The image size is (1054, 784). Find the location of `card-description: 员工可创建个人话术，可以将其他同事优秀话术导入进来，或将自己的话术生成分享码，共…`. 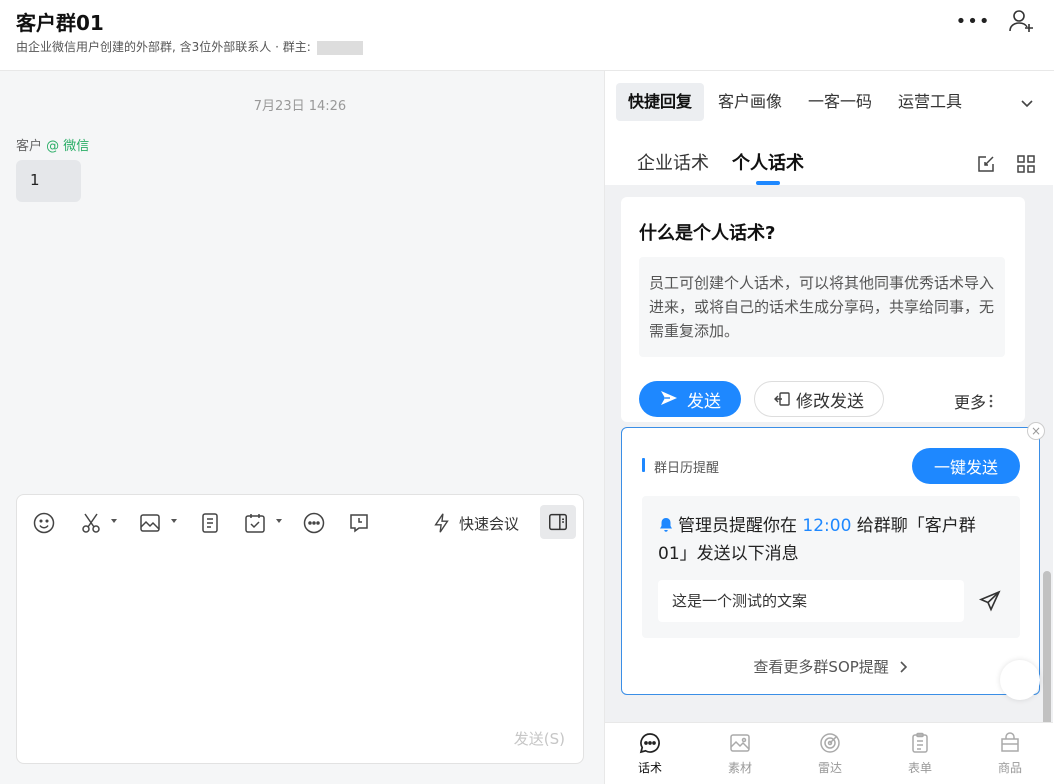

card-description: 员工可创建个人话术，可以将其他同事优秀话术导入进来，或将自己的话术生成分享码，共… is located at coordinates (822, 307).